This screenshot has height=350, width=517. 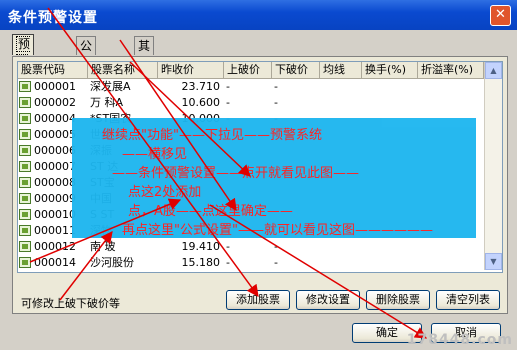 What do you see at coordinates (341, 70) in the screenshot?
I see `column-header-ma: 均线` at bounding box center [341, 70].